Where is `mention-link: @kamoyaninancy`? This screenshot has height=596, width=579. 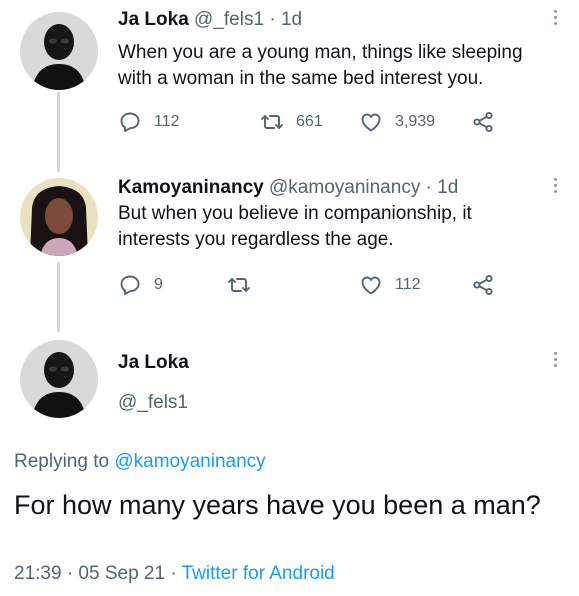 mention-link: @kamoyaninancy is located at coordinates (189, 461).